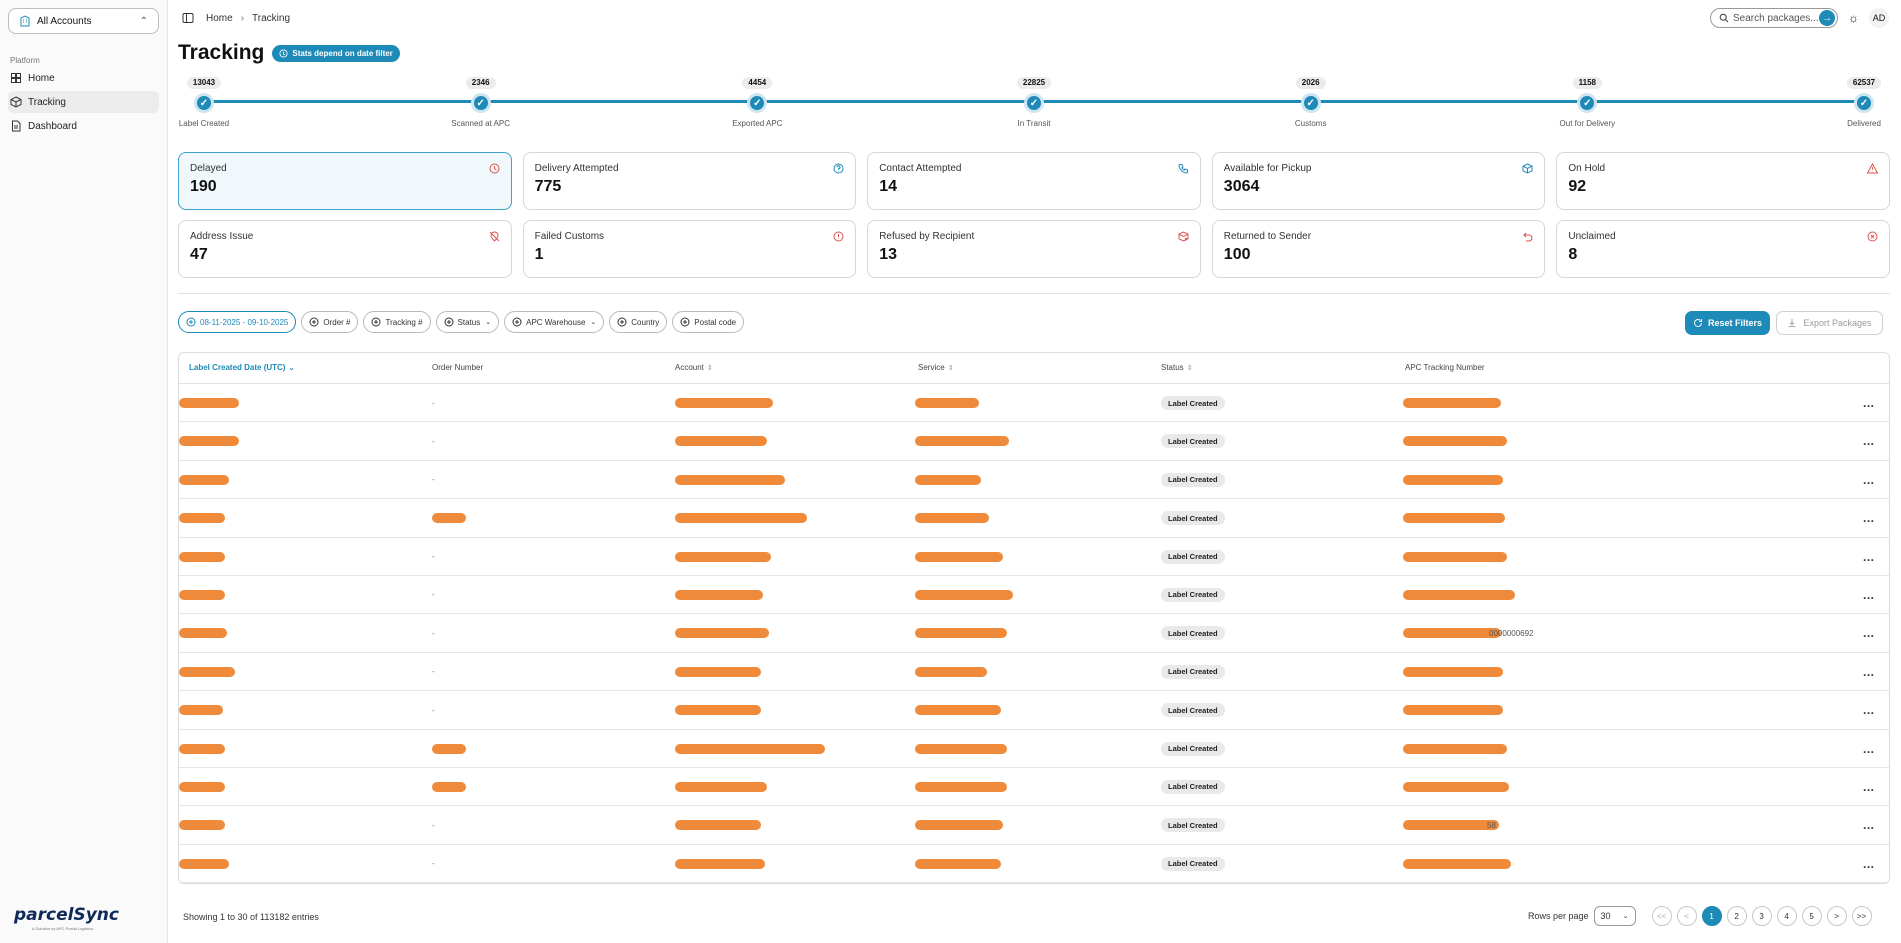  What do you see at coordinates (1311, 100) in the screenshot?
I see `timeline-step: 2026 ✓ Customs` at bounding box center [1311, 100].